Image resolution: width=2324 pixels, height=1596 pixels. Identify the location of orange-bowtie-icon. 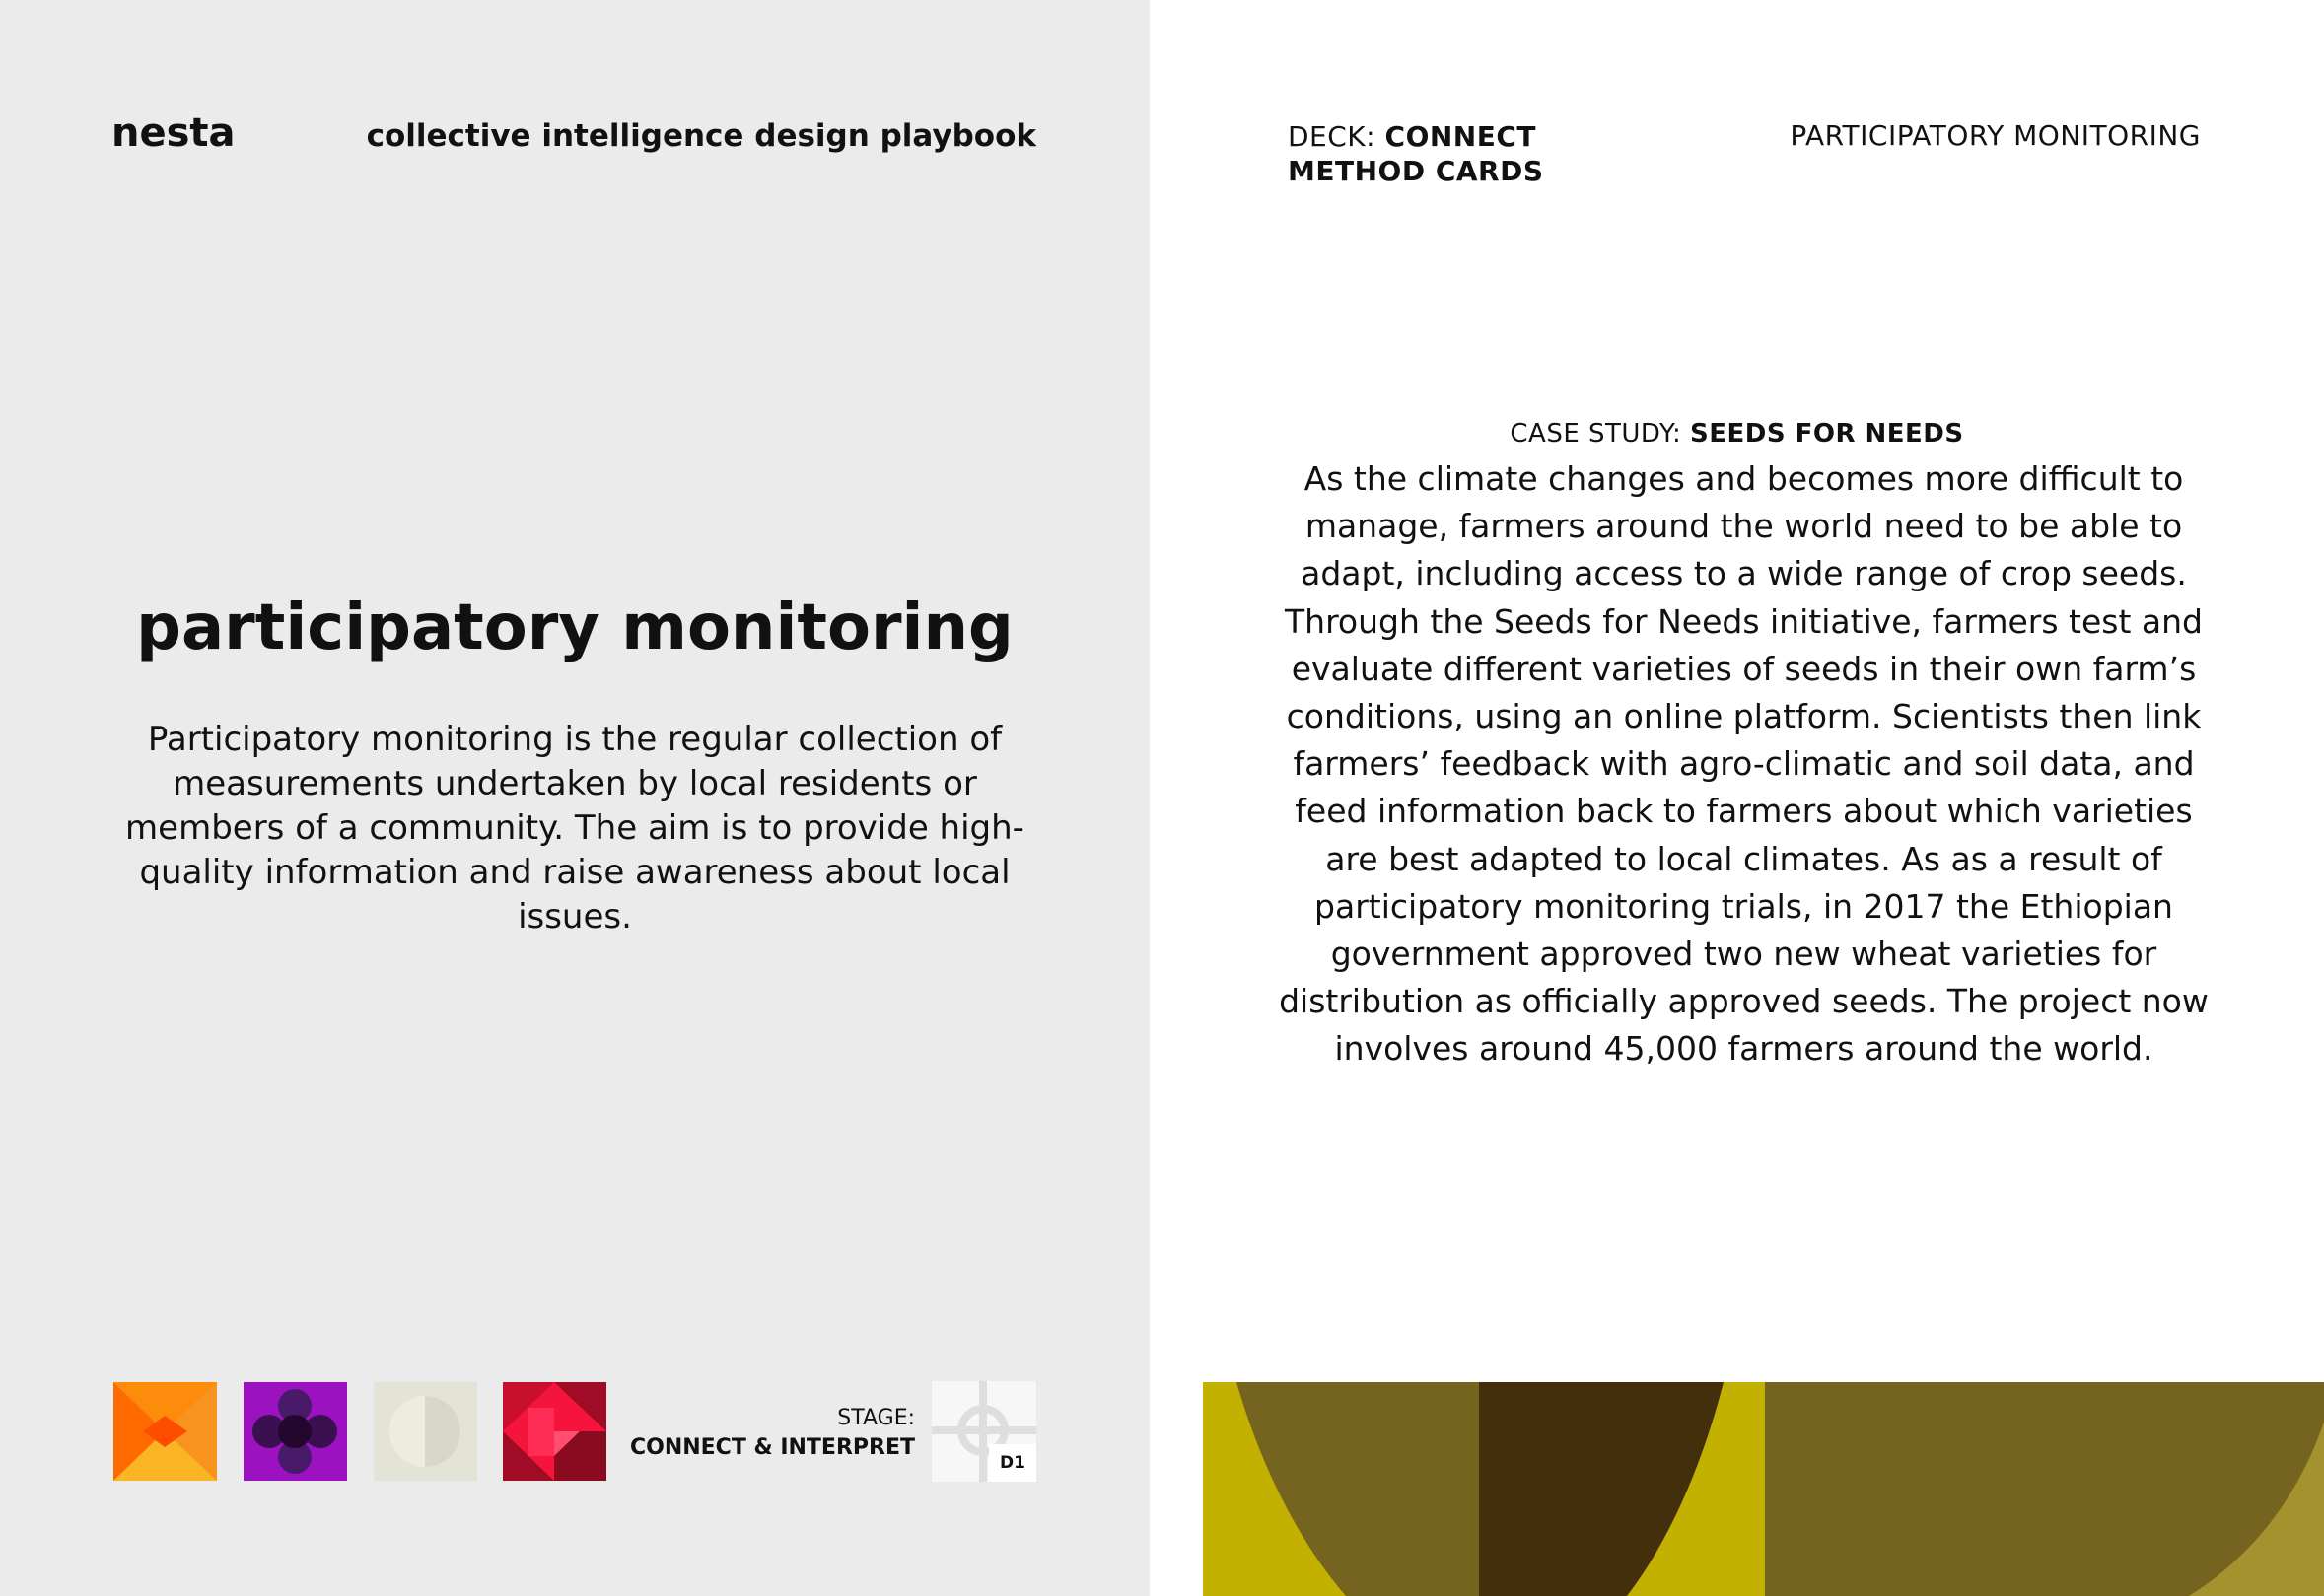
(165, 1431).